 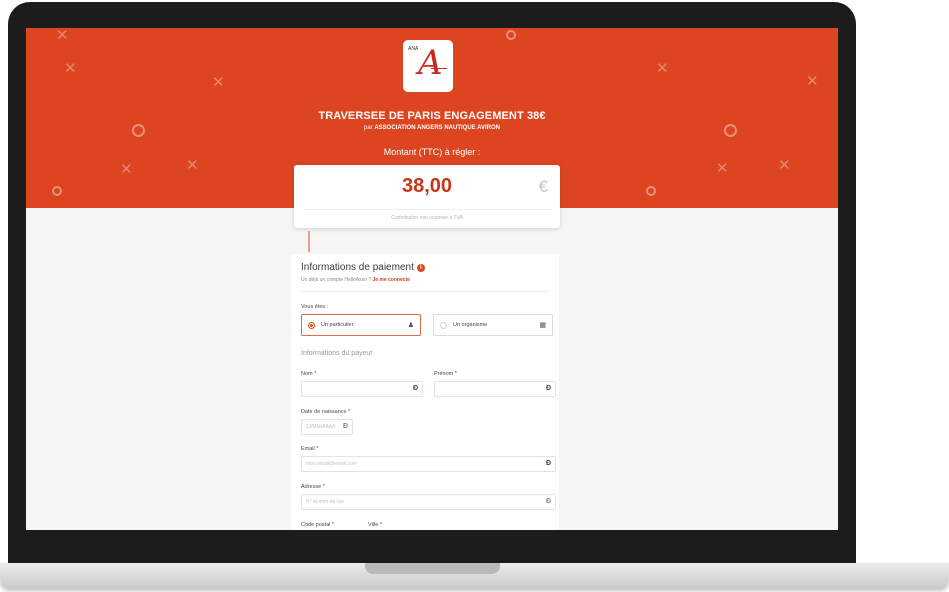 I want to click on city-label: Ville *, so click(x=375, y=525).